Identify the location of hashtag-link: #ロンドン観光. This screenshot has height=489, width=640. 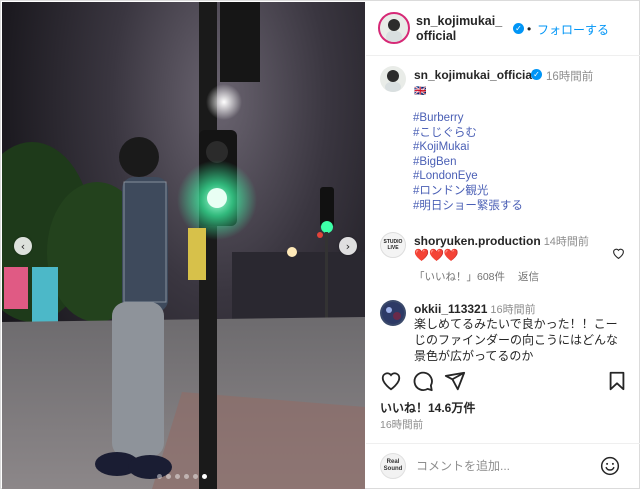
(468, 191).